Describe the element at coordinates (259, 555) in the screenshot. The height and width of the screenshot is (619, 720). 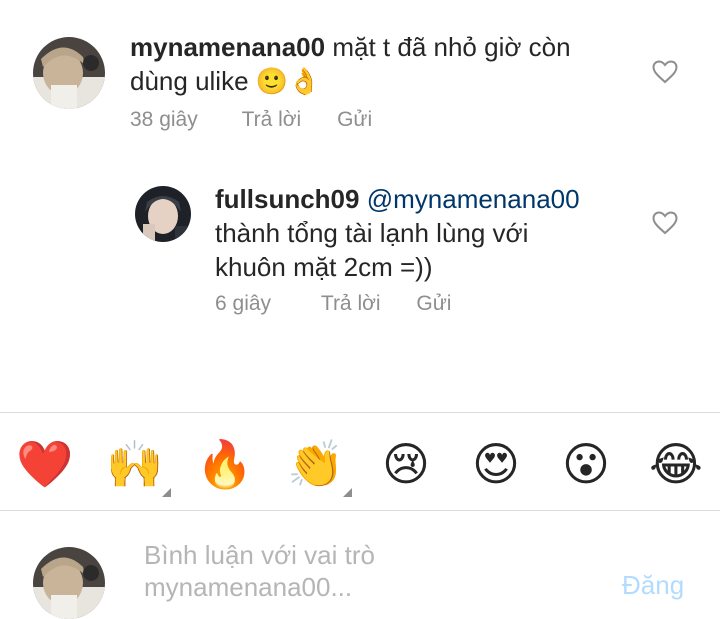
I see `placeholder-line1: Bình luận với vai trò` at that location.